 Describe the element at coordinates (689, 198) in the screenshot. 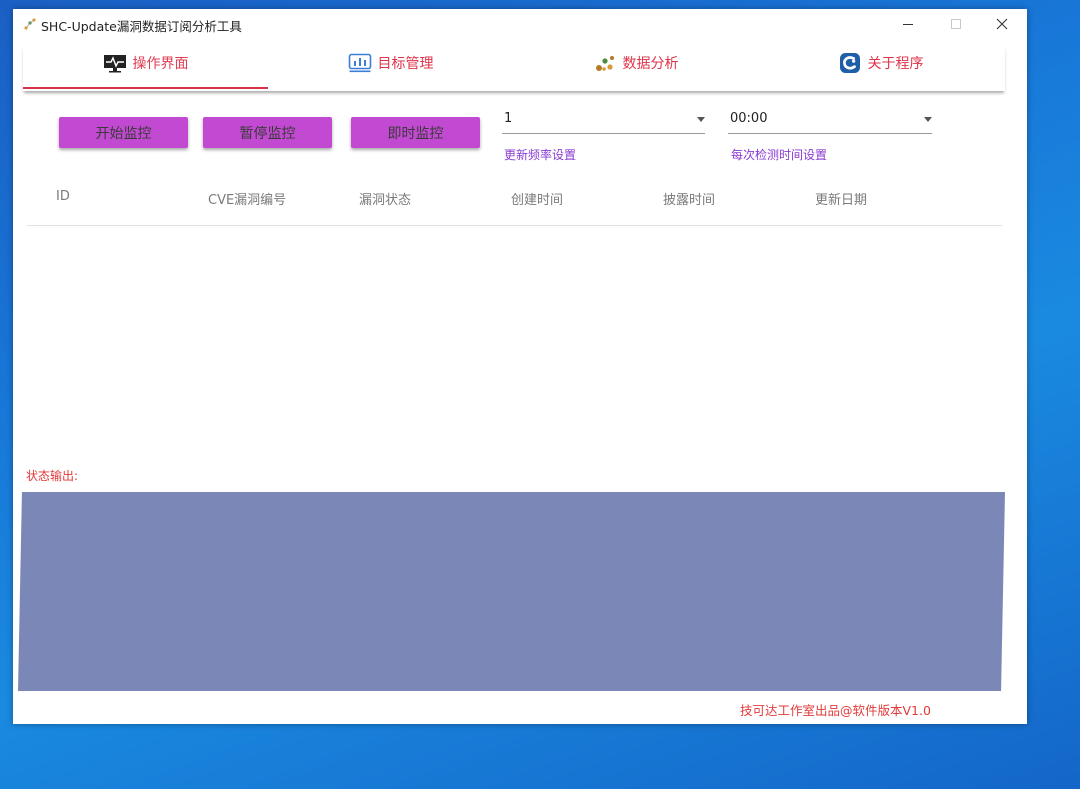

I see `column-header-disclosed: 披露时间` at that location.